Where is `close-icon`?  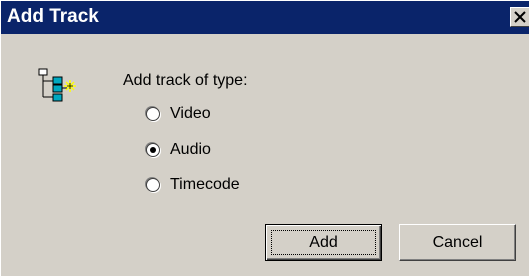
close-icon is located at coordinates (520, 17).